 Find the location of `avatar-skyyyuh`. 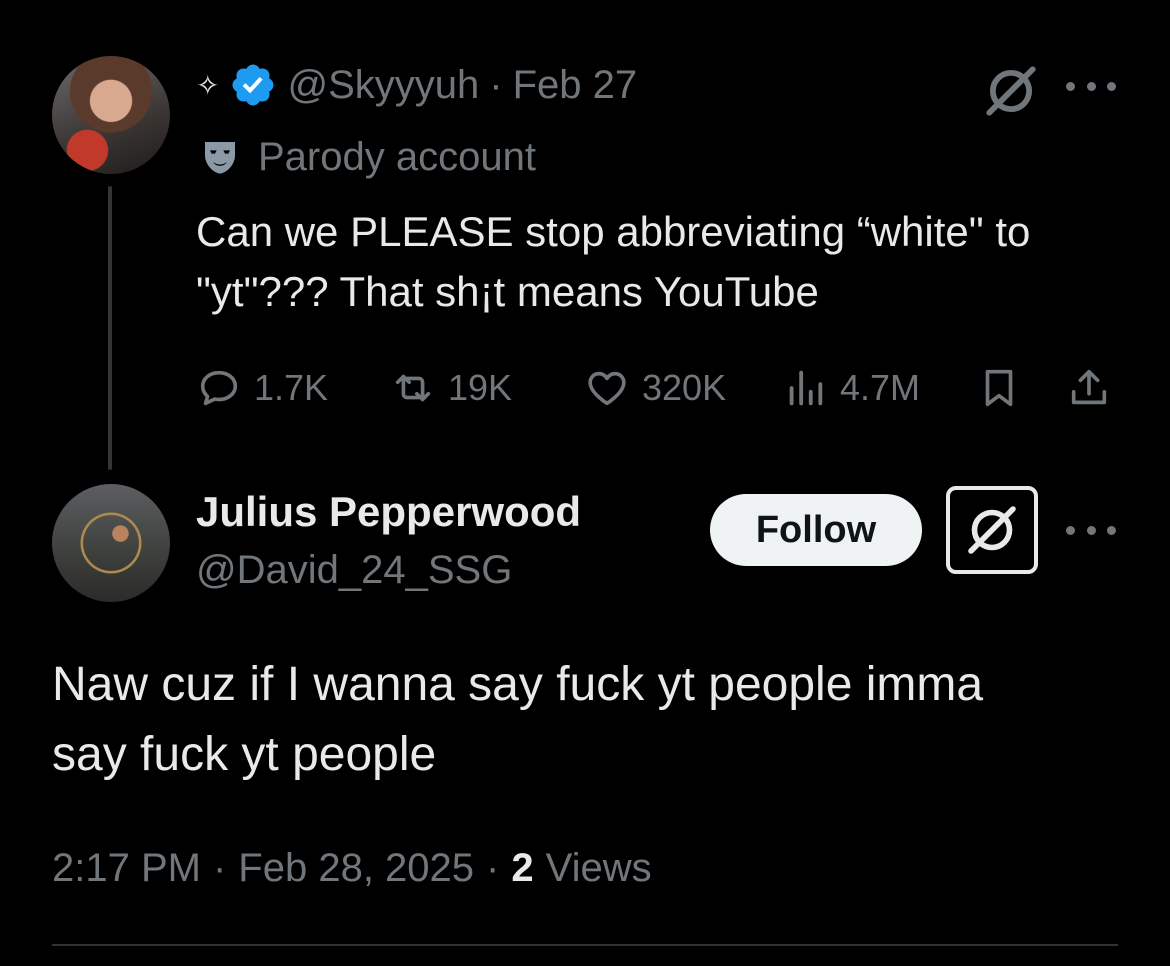

avatar-skyyyuh is located at coordinates (111, 115).